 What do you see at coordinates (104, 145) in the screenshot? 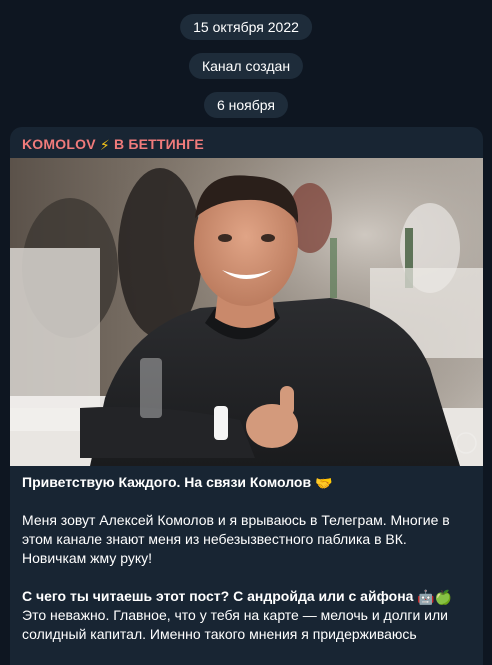
I see `lightning-icon: ⚡` at bounding box center [104, 145].